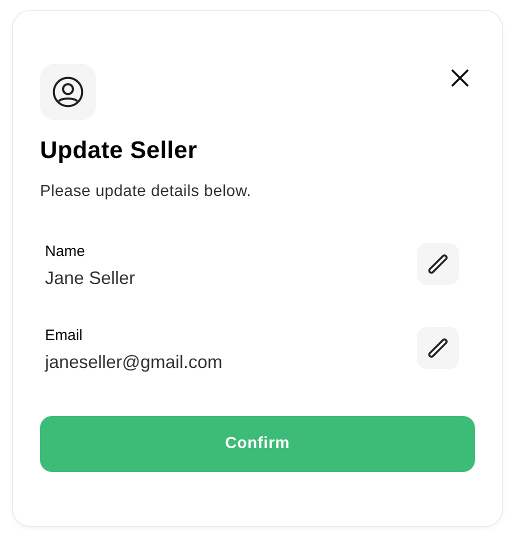 The height and width of the screenshot is (542, 516). What do you see at coordinates (90, 278) in the screenshot?
I see `field-value: Jane Seller` at bounding box center [90, 278].